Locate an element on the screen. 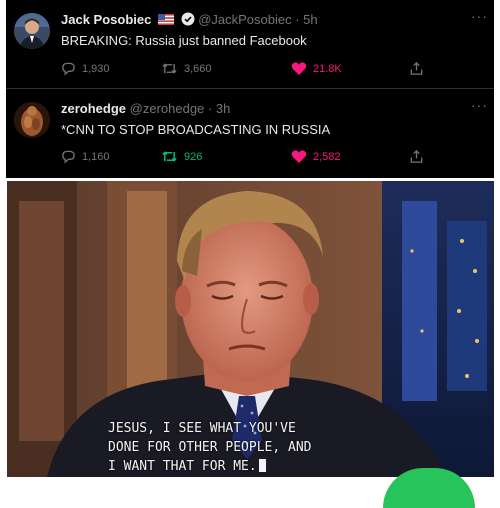  tweet-actions: 1,930 3,660 21.8K is located at coordinates (251, 70).